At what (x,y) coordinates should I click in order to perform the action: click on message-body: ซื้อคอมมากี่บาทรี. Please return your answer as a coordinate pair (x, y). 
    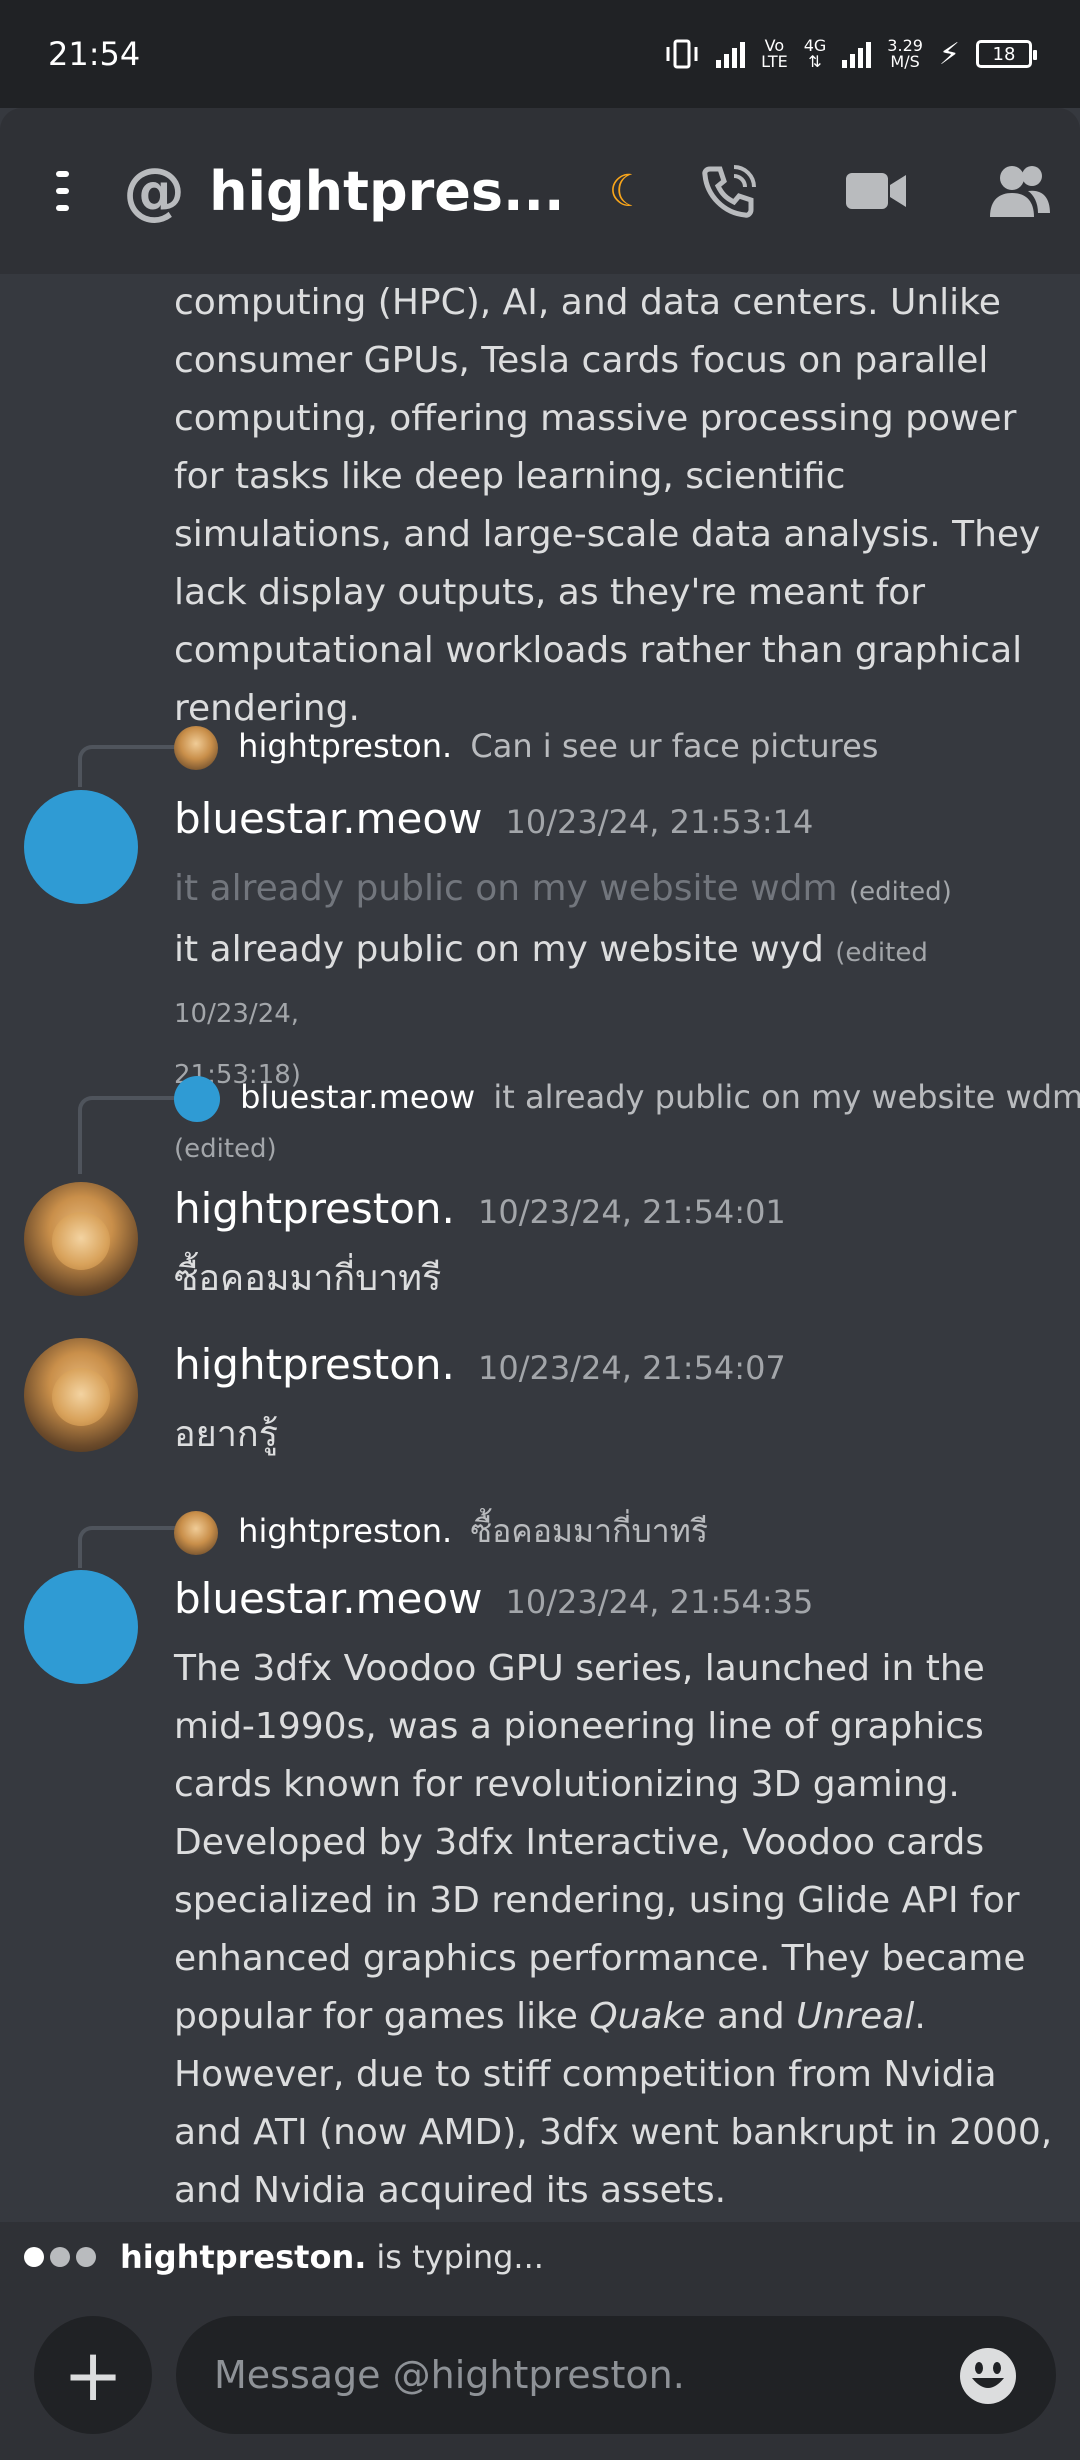
    Looking at the image, I should click on (308, 1278).